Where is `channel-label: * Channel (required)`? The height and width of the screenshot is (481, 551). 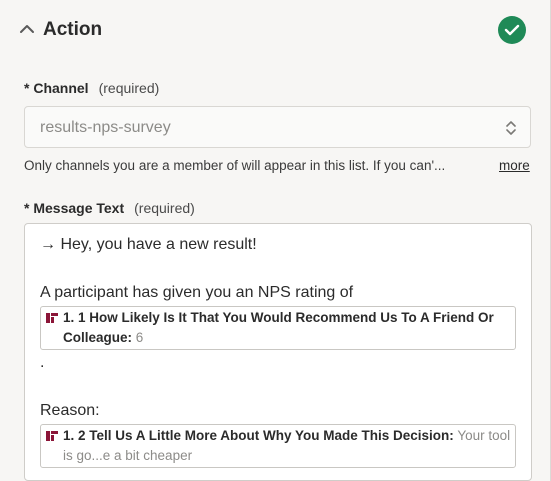
channel-label: * Channel (required) is located at coordinates (91, 88).